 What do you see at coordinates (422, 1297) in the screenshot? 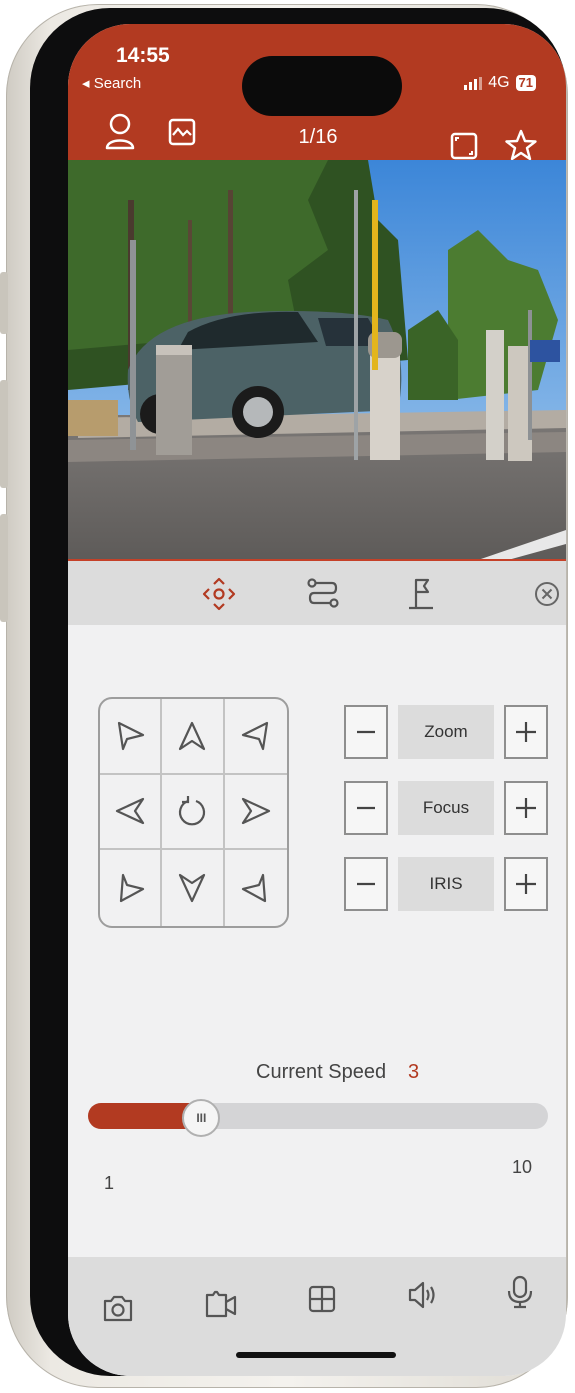
I see `speaker-icon` at bounding box center [422, 1297].